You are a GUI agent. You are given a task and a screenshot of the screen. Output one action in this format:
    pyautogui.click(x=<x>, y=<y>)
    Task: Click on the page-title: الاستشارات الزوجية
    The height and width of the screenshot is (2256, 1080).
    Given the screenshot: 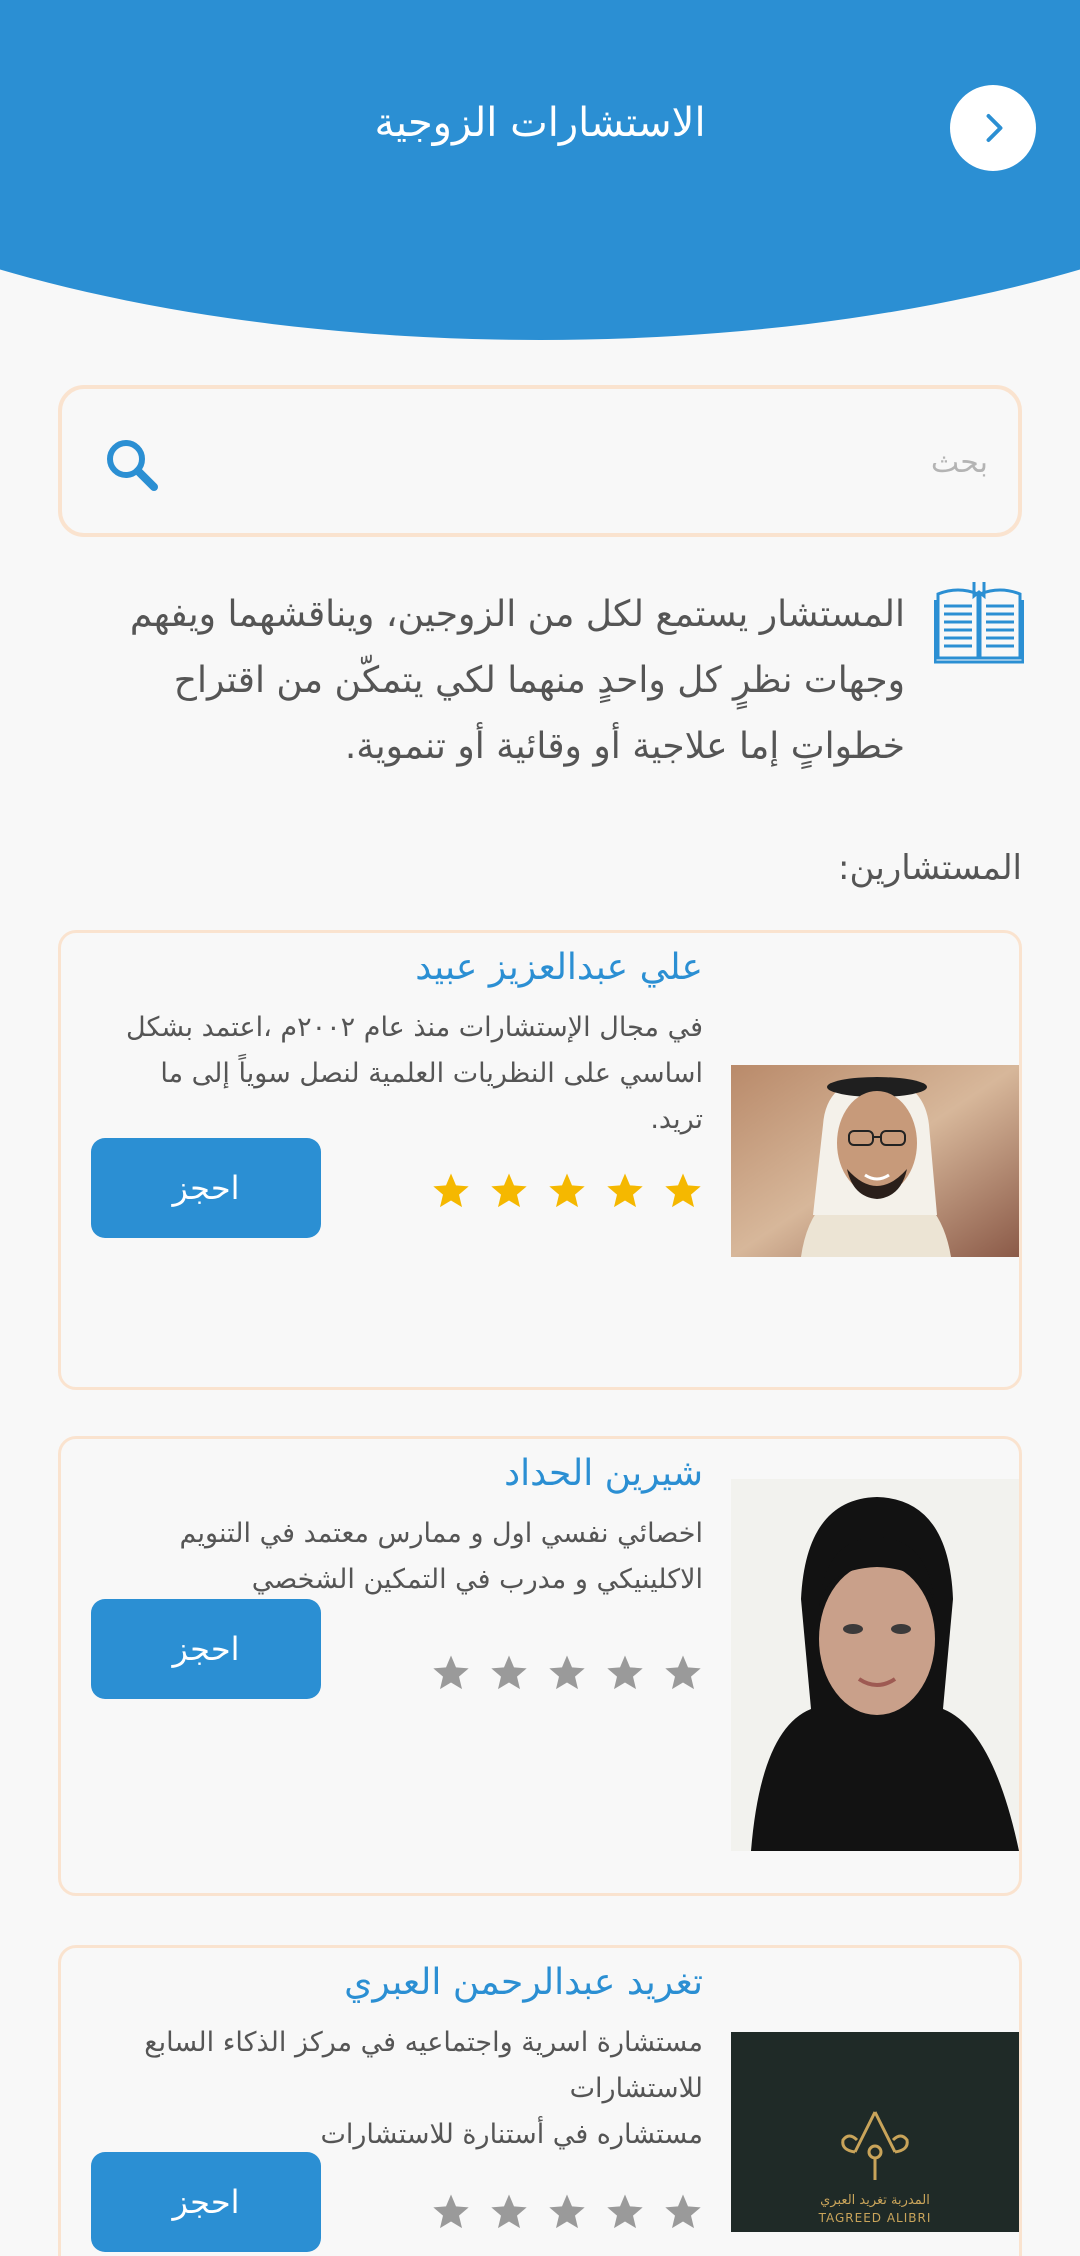 What is the action you would take?
    pyautogui.click(x=540, y=123)
    